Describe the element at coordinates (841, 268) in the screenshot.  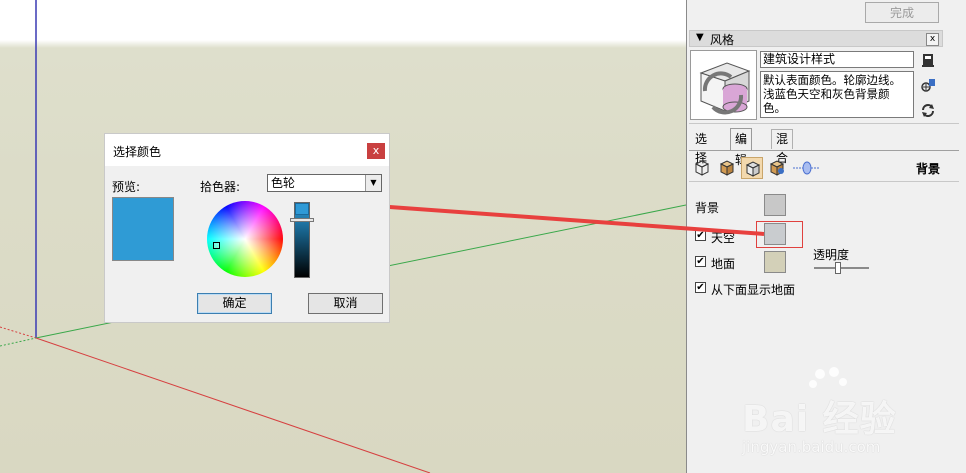
I see `transparency-slider-track` at that location.